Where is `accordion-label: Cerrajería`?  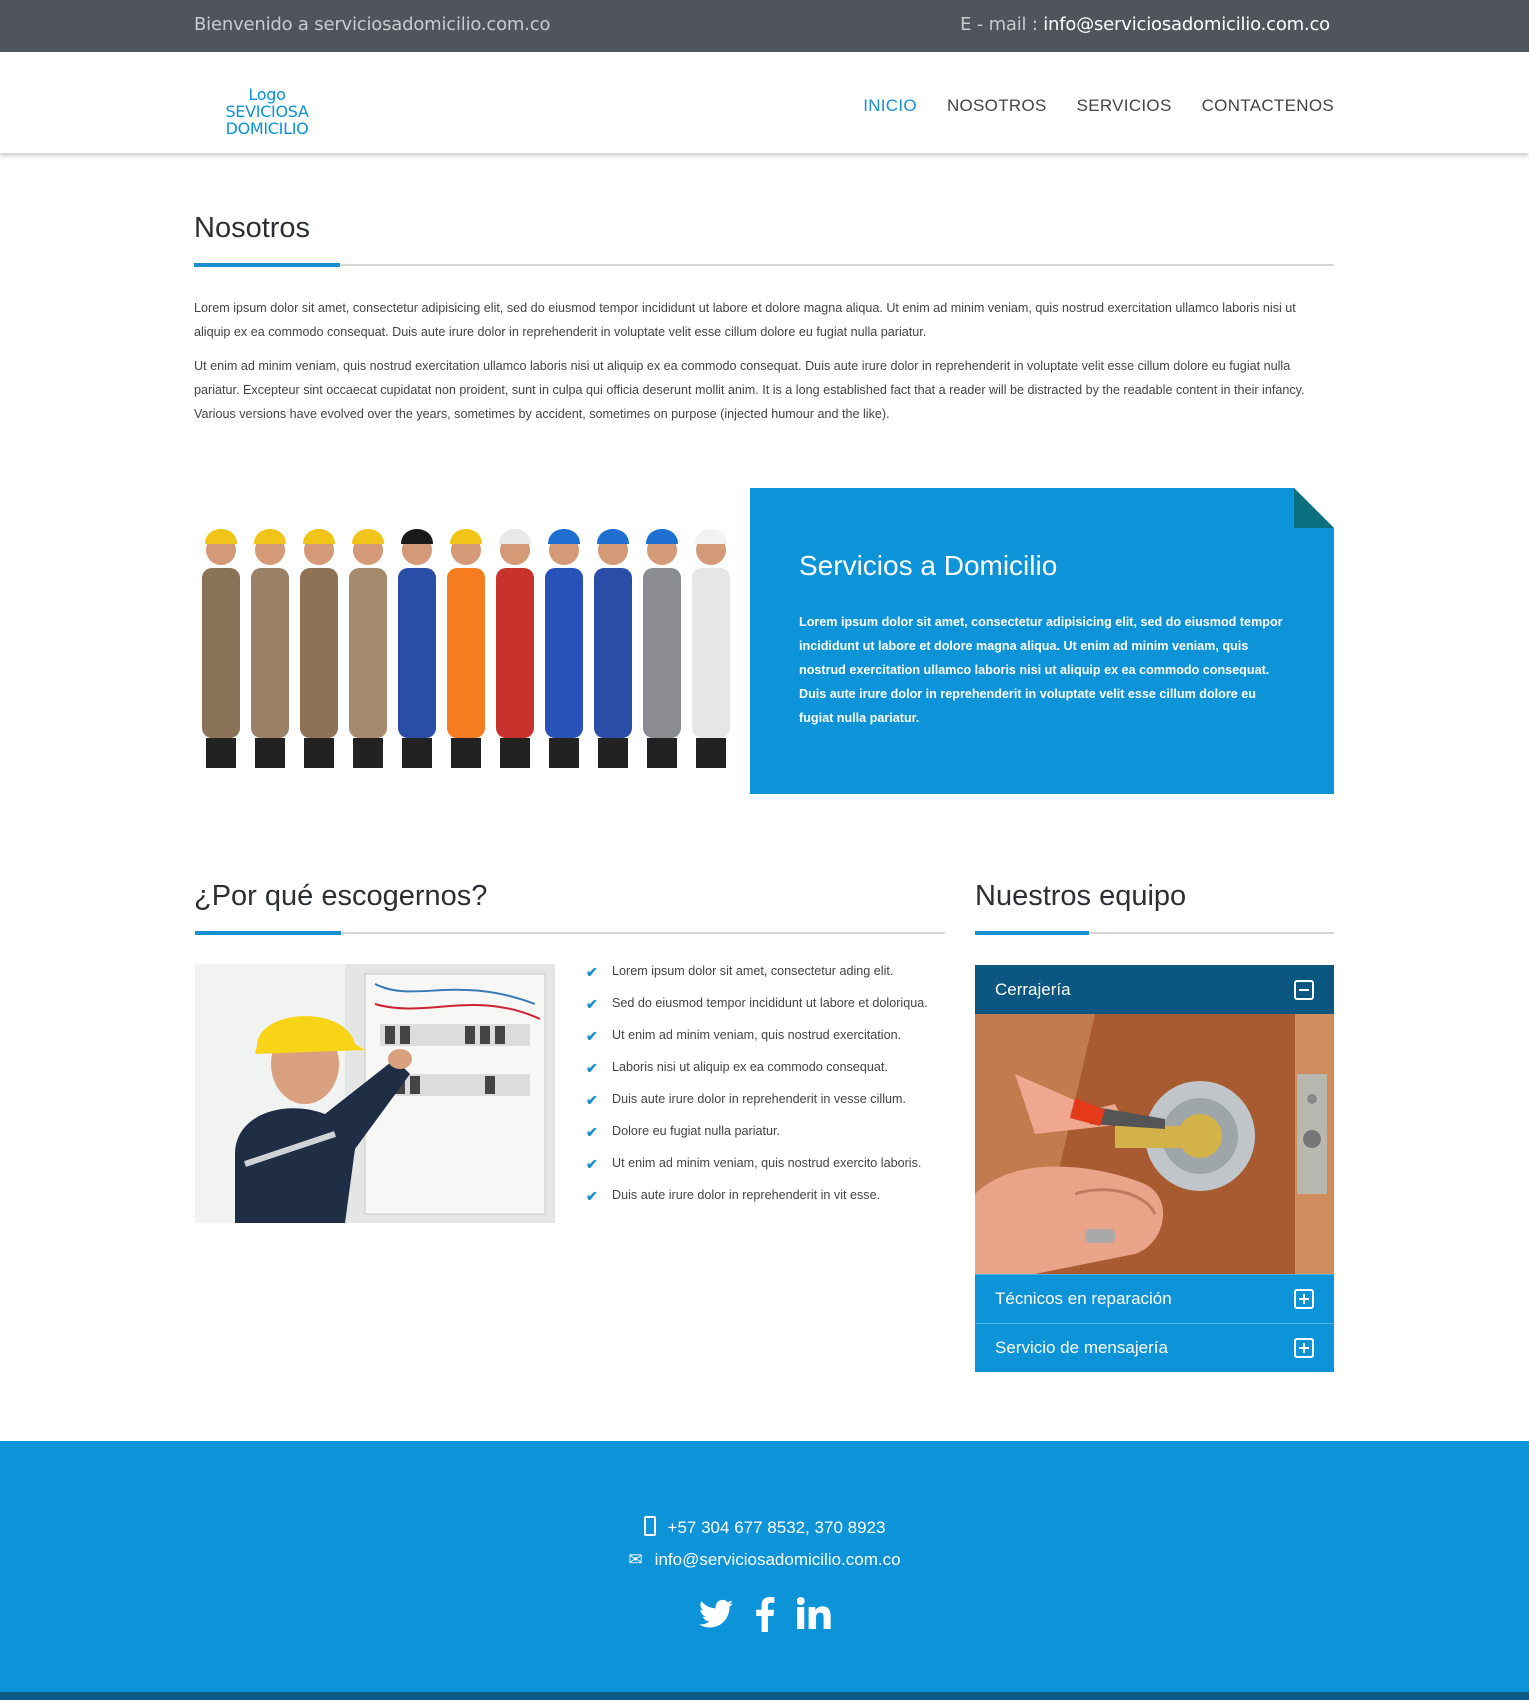 accordion-label: Cerrajería is located at coordinates (1033, 989).